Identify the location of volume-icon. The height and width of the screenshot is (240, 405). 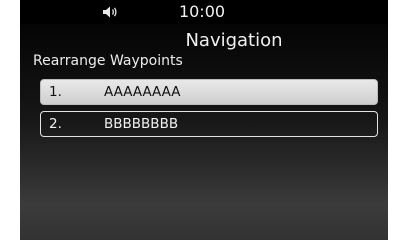
(110, 12).